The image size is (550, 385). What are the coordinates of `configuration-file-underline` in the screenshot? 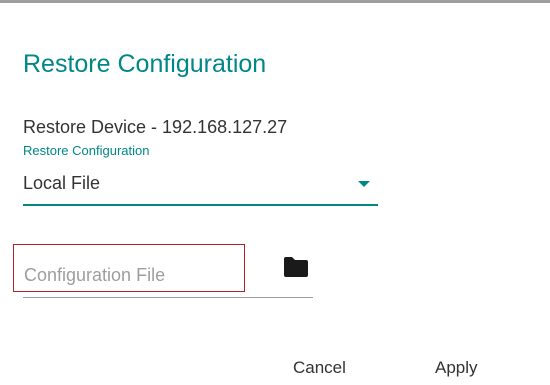 It's located at (168, 297).